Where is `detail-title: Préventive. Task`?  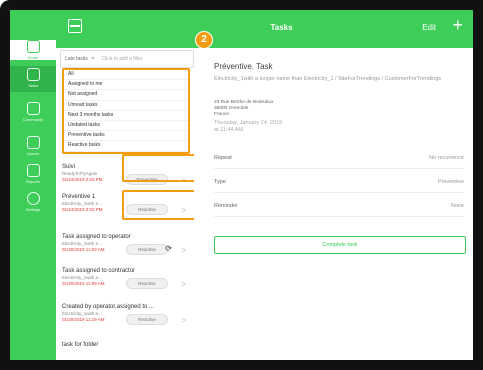 detail-title: Préventive. Task is located at coordinates (243, 66).